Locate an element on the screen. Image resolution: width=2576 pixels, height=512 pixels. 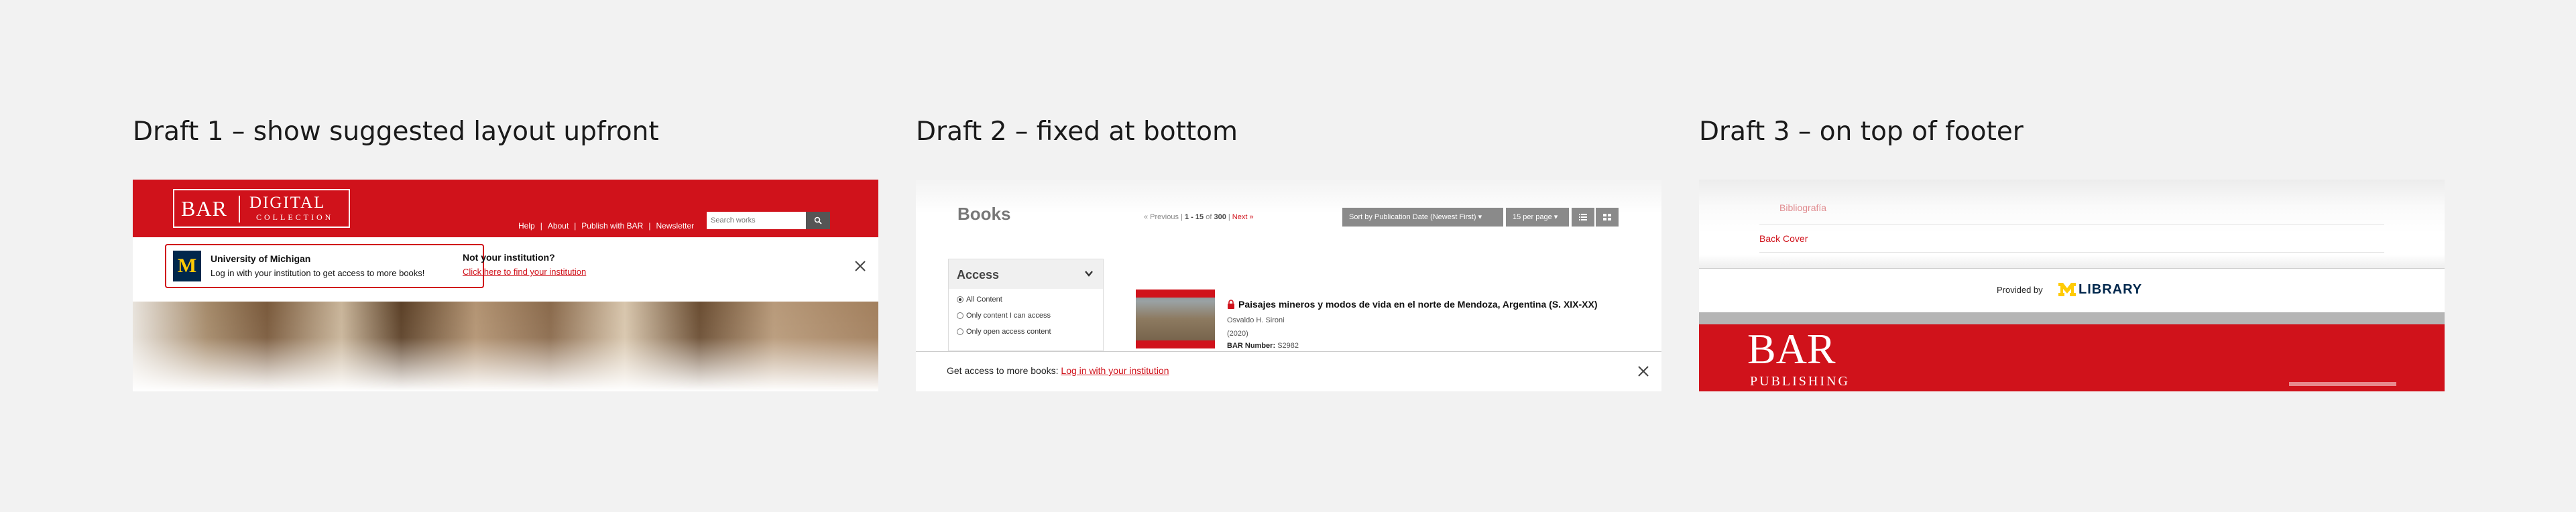
pager-range-start: 1 is located at coordinates (1186, 217).